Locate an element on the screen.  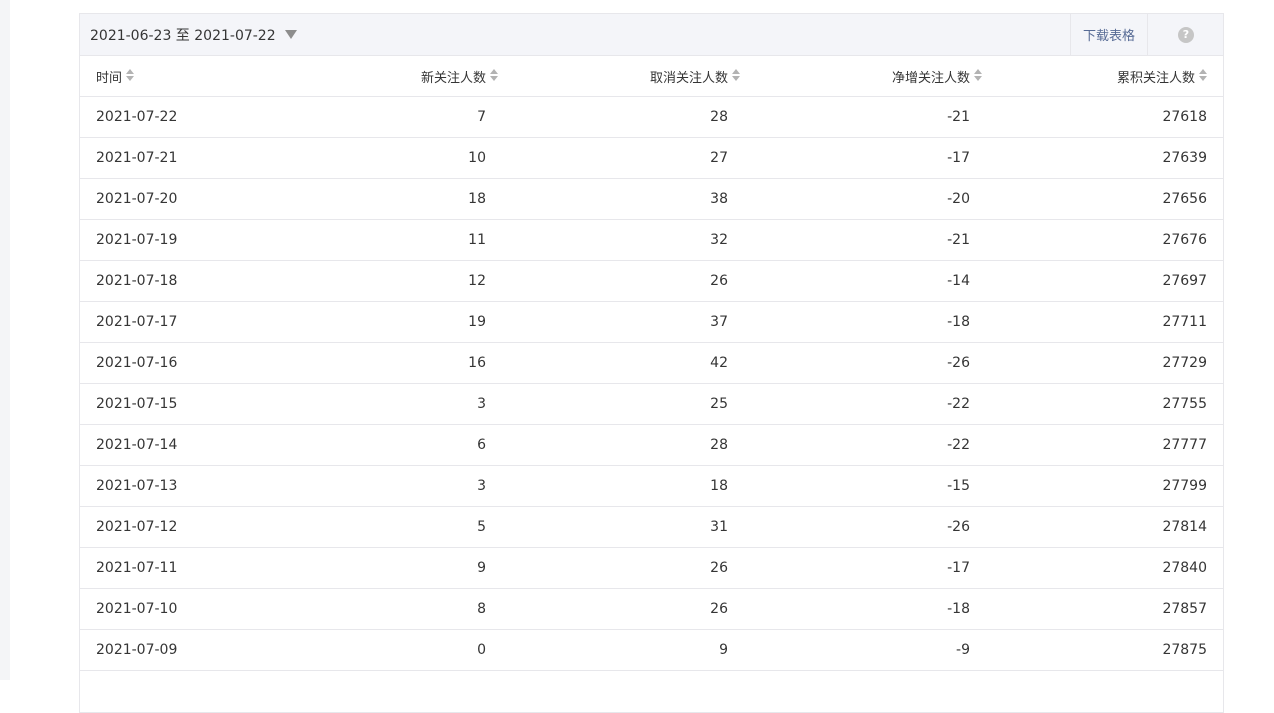
caret-down-icon is located at coordinates (290, 34).